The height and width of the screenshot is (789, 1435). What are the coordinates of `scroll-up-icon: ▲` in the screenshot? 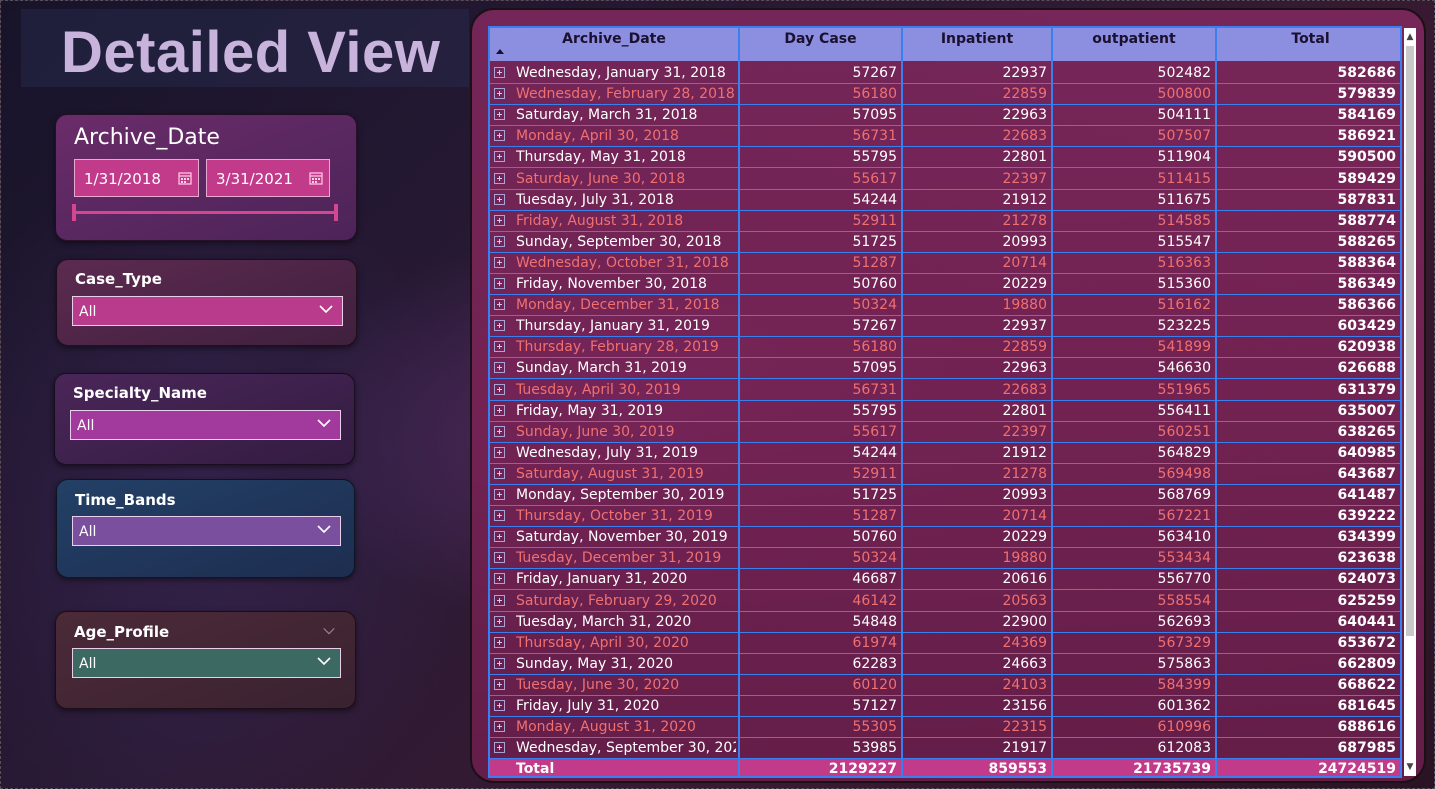 It's located at (1410, 37).